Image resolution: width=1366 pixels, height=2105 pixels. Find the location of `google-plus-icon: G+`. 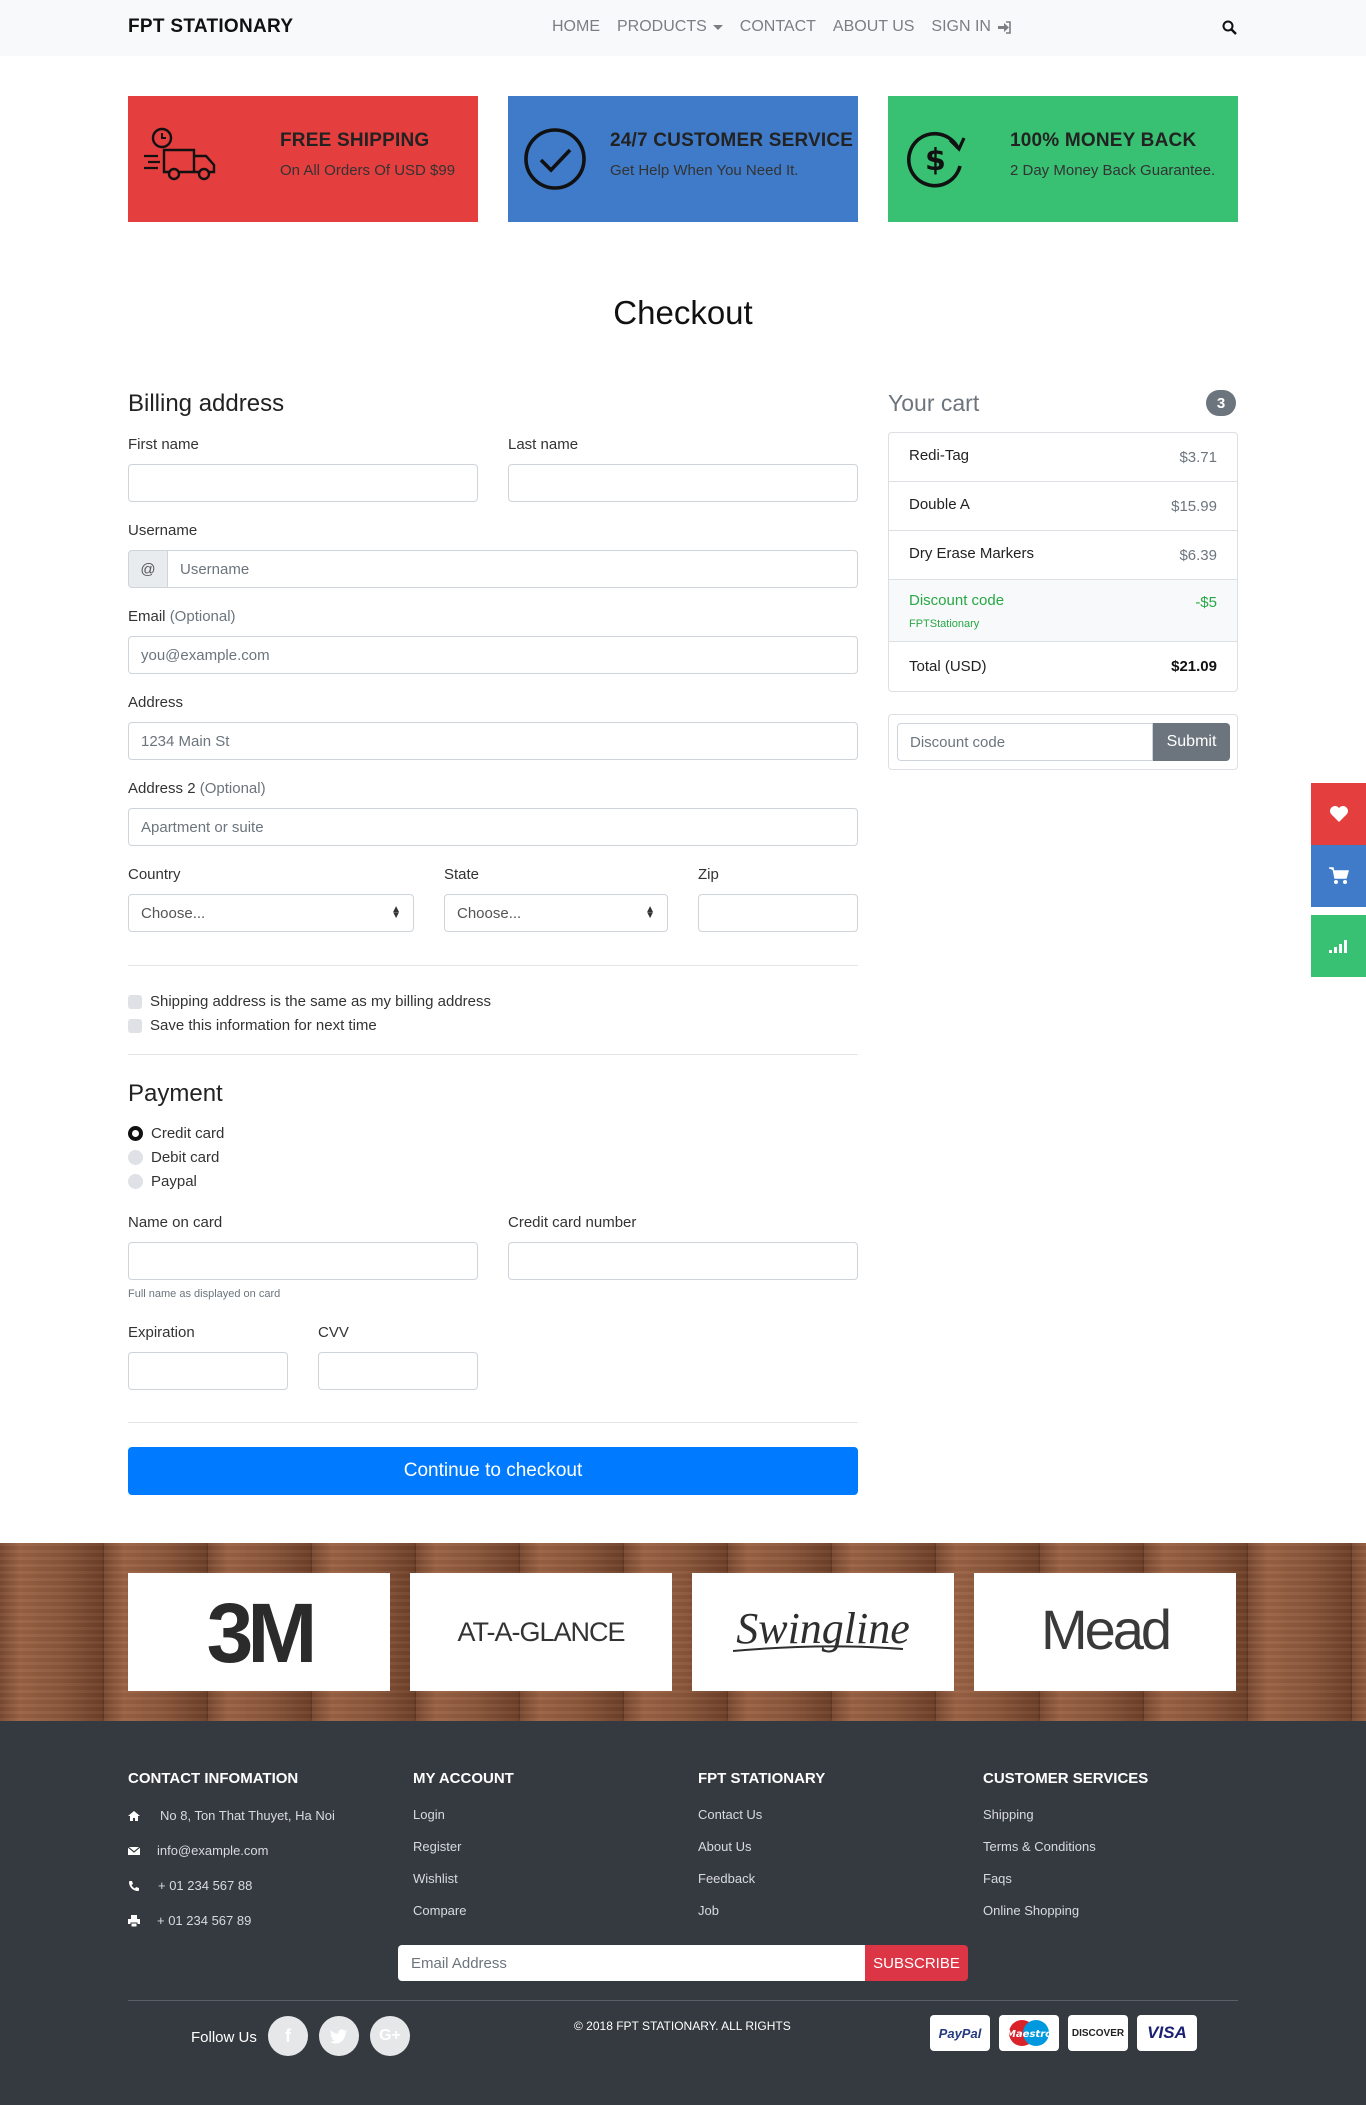

google-plus-icon: G+ is located at coordinates (390, 2036).